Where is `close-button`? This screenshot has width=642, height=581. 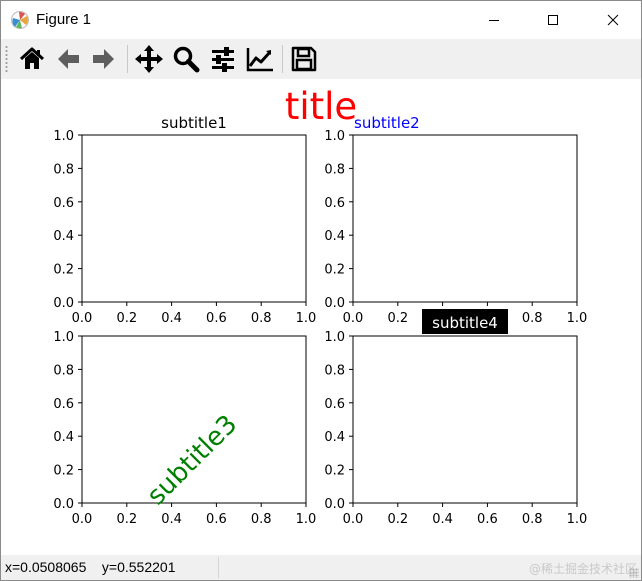
close-button is located at coordinates (613, 20).